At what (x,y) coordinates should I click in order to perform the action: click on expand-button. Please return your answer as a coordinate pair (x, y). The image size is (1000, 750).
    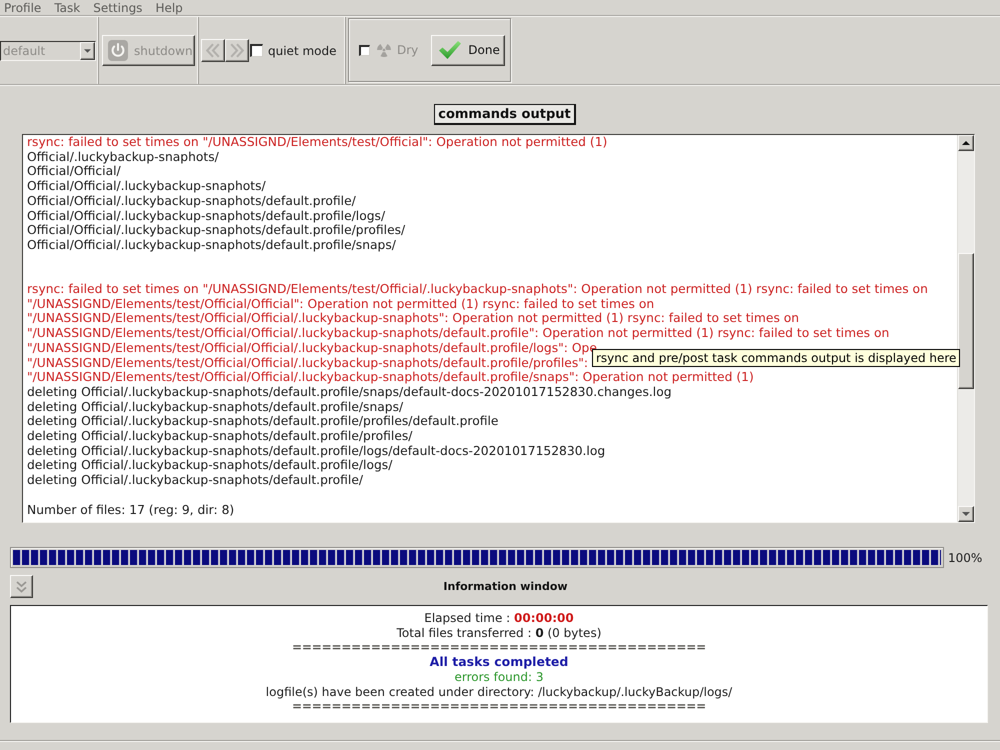
    Looking at the image, I should click on (21, 586).